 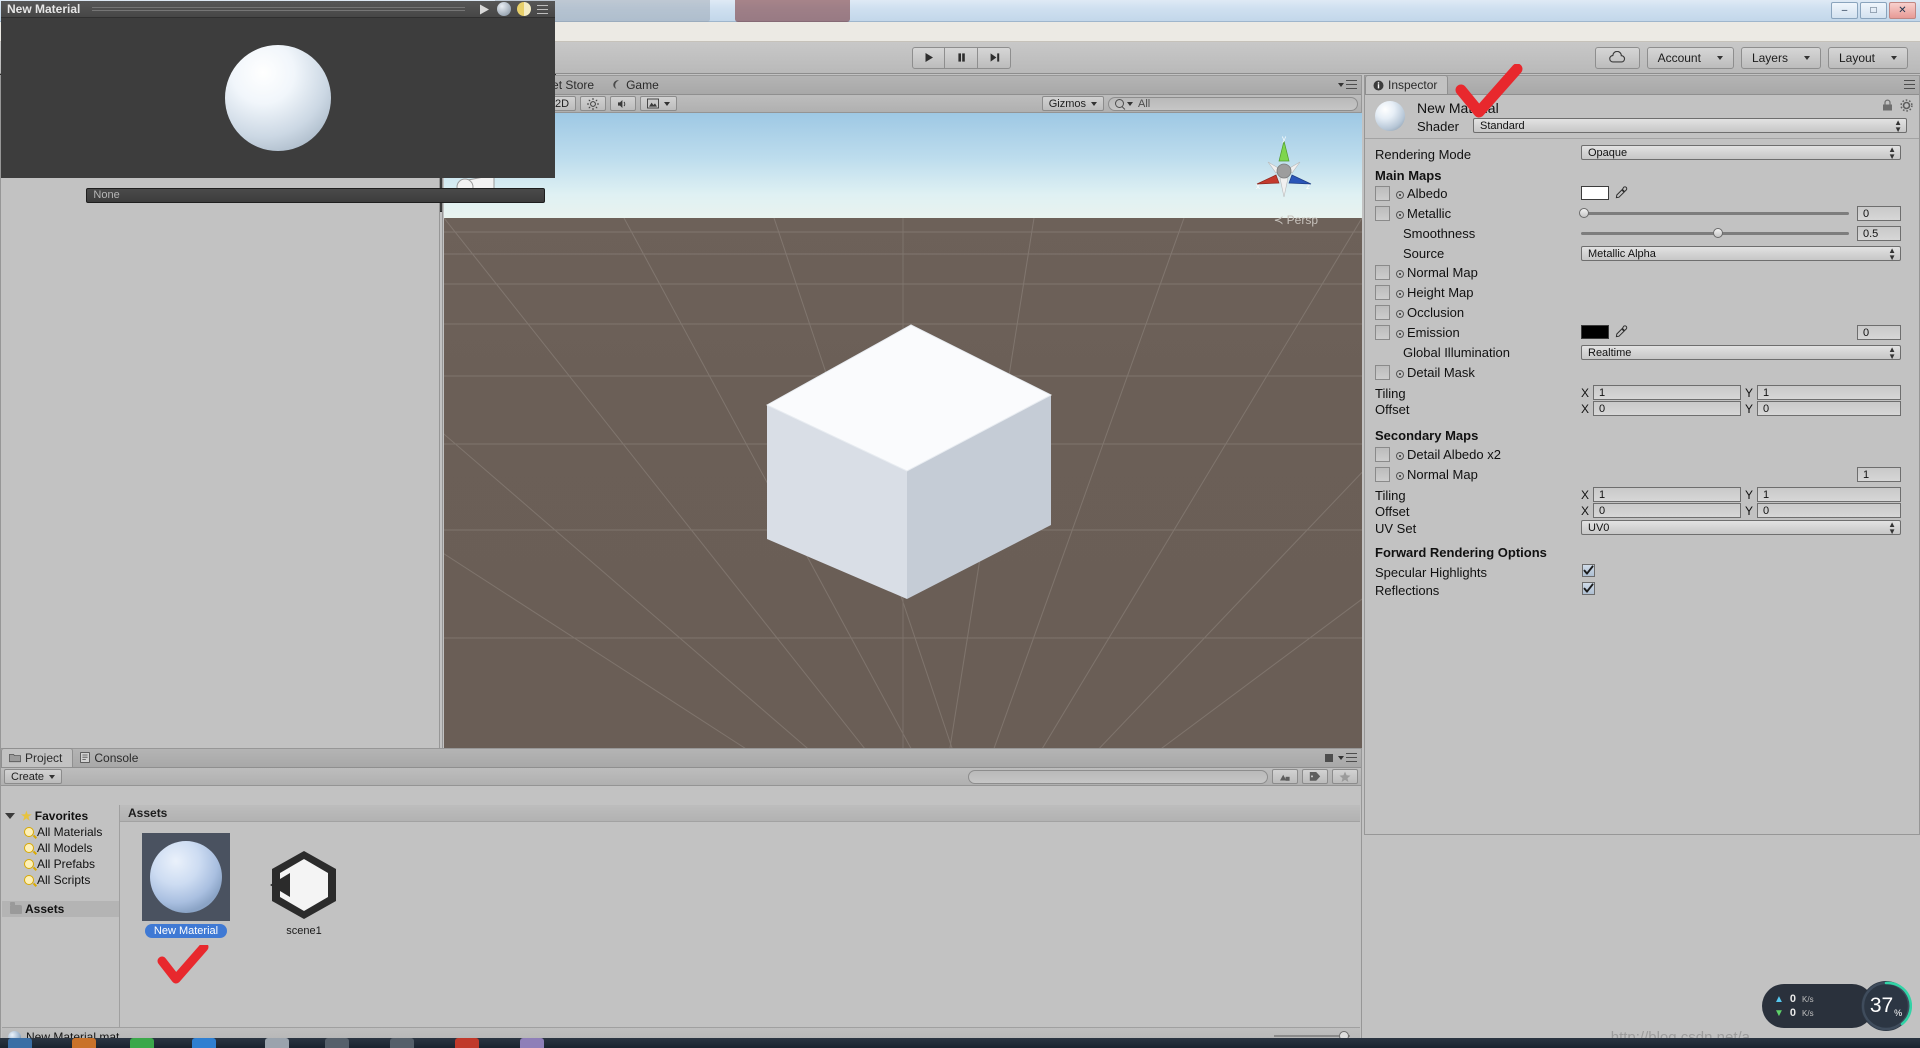 I want to click on hamburger-icon, so click(x=542, y=9).